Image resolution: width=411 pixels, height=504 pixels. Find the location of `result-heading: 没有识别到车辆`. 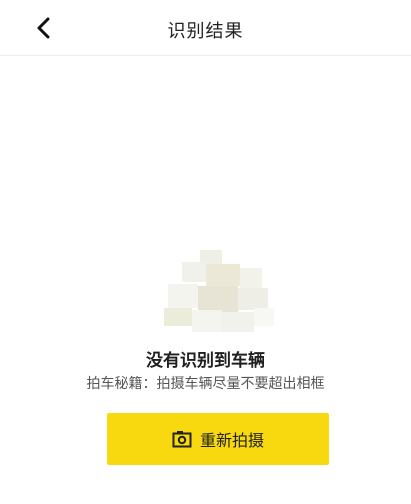

result-heading: 没有识别到车辆 is located at coordinates (205, 361).